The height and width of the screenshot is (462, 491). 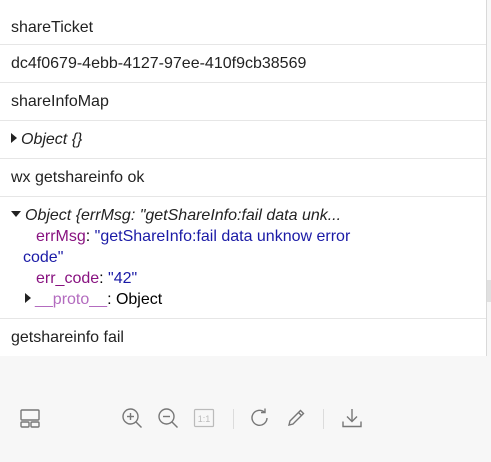 I want to click on download-icon, so click(x=352, y=418).